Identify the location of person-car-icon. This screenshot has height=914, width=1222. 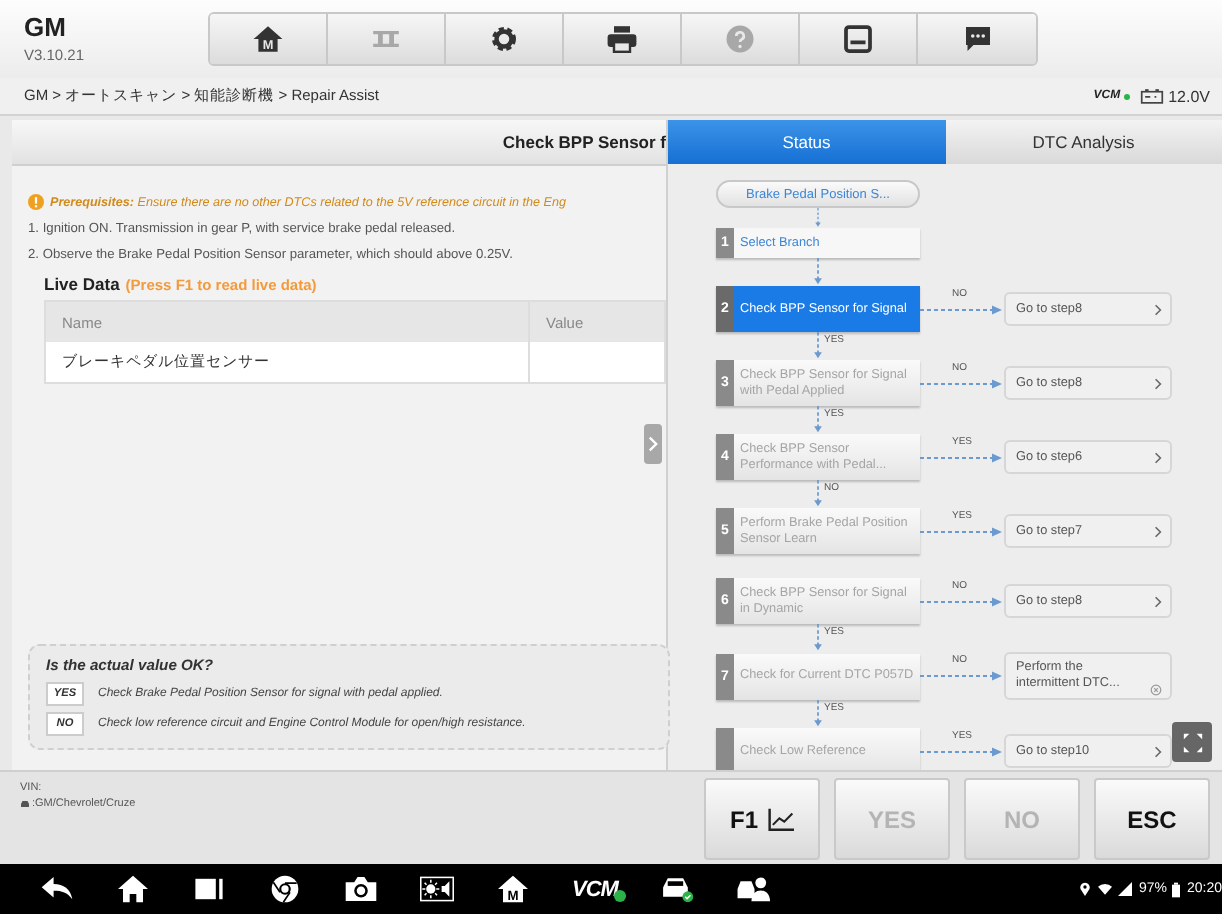
(752, 889).